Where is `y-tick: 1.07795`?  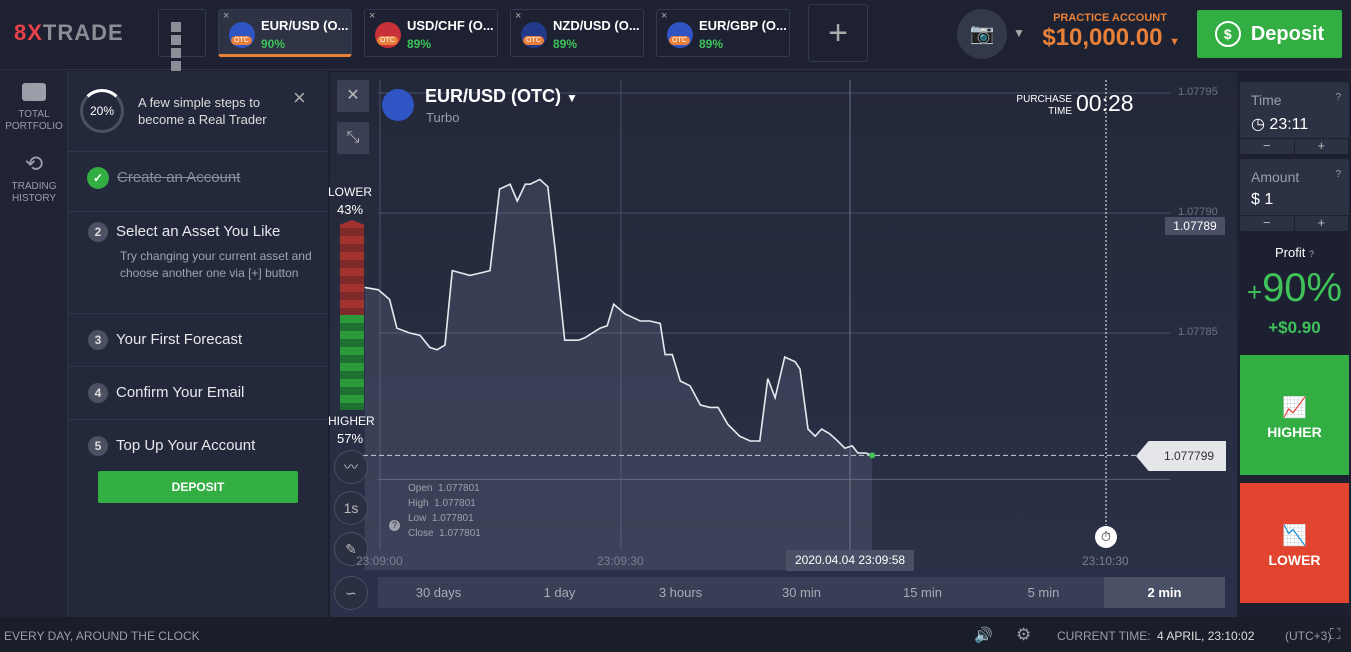
y-tick: 1.07795 is located at coordinates (1198, 92).